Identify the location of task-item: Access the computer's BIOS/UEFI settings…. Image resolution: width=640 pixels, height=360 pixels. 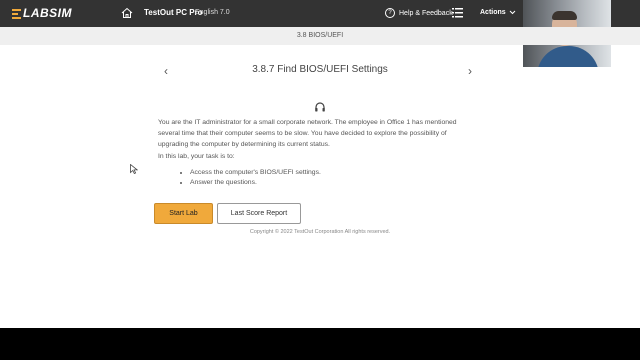
(255, 173).